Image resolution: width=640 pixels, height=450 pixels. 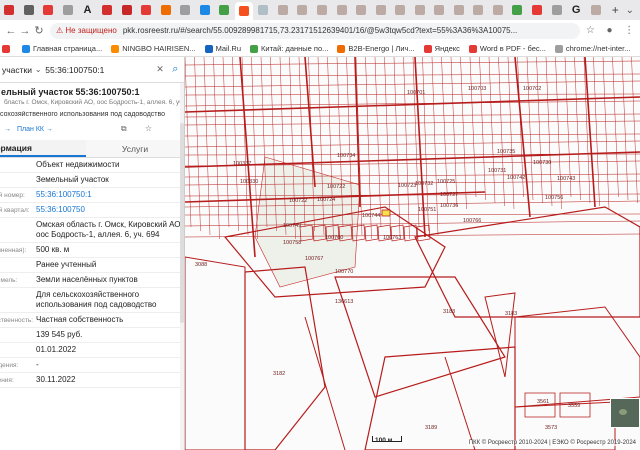 I want to click on browser-tab: +, so click(x=615, y=10).